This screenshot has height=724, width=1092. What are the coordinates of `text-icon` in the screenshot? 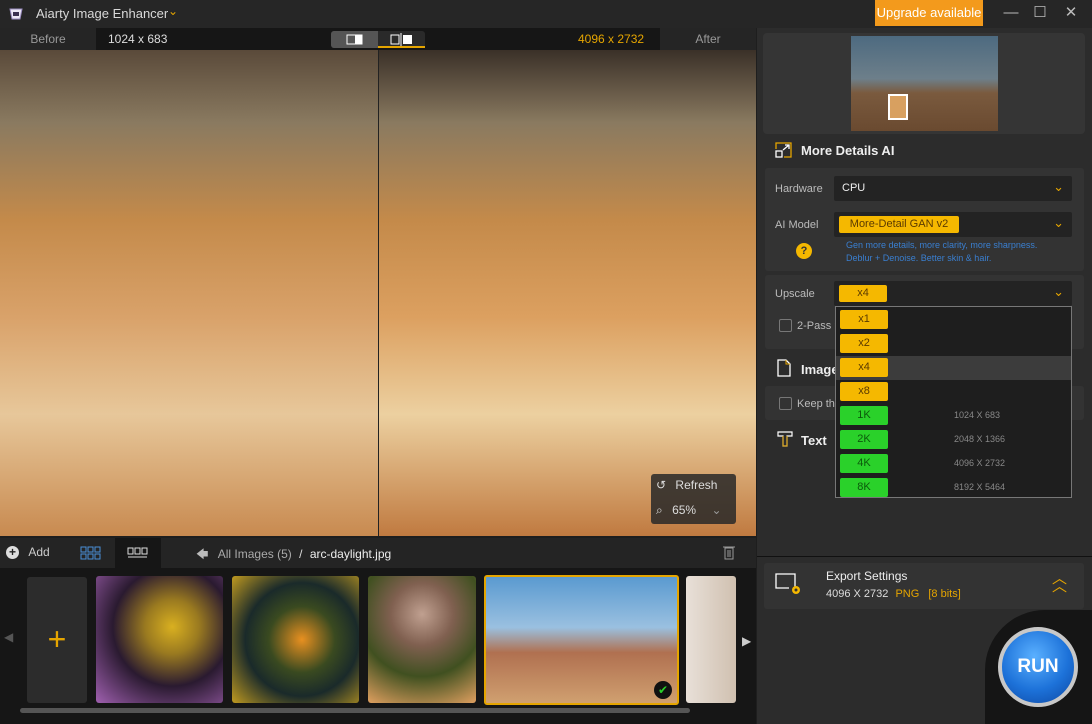 It's located at (785, 439).